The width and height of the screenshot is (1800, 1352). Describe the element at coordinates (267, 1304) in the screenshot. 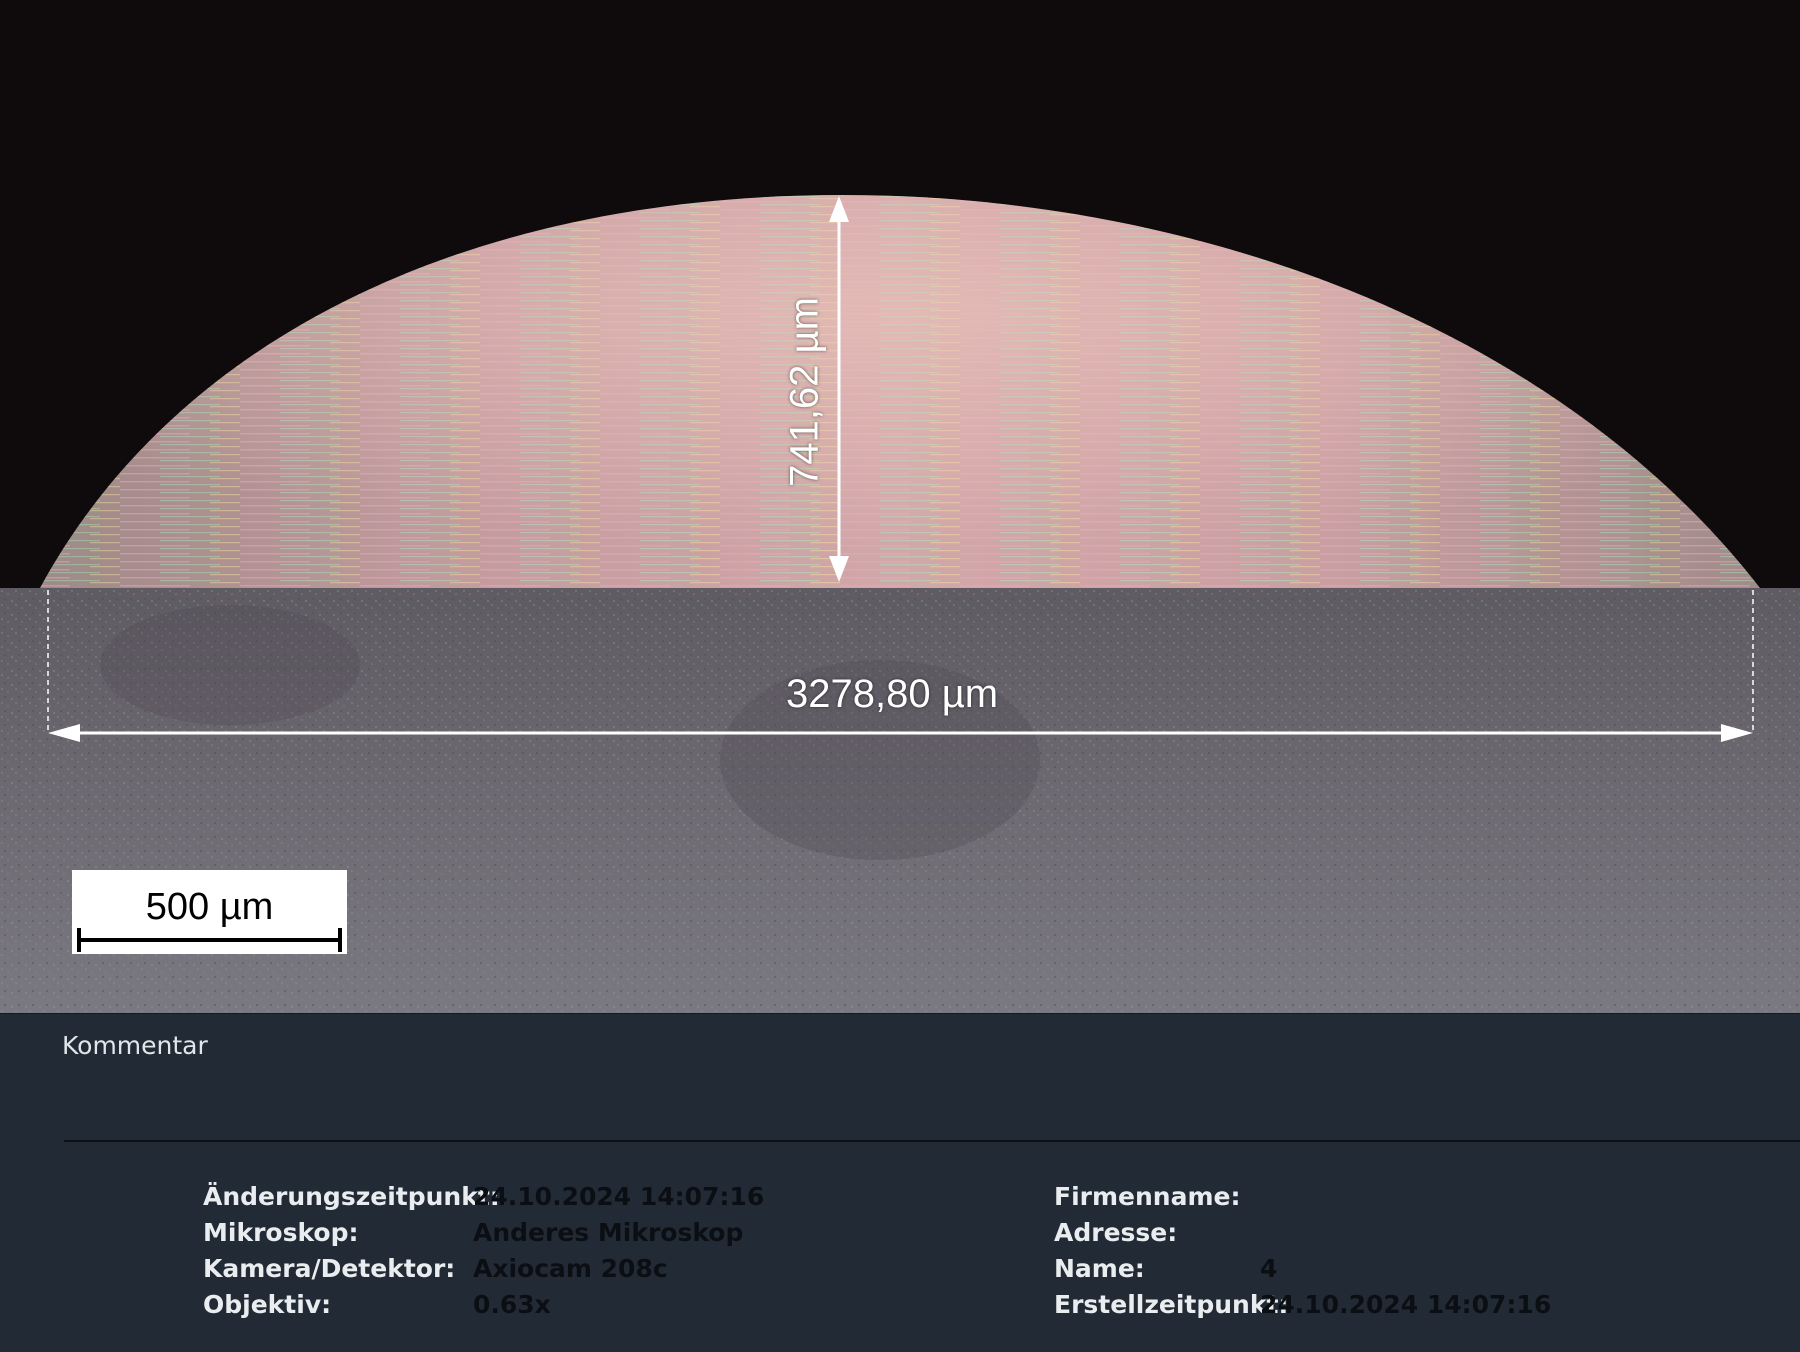

I see `meta-key-objective: Objektiv:` at that location.